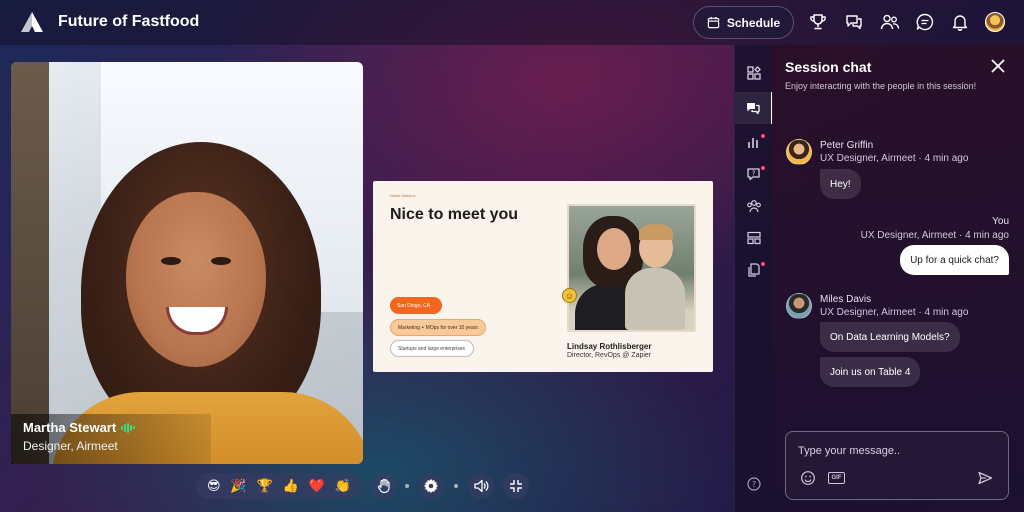 The width and height of the screenshot is (1024, 512). I want to click on close-icon, so click(998, 66).